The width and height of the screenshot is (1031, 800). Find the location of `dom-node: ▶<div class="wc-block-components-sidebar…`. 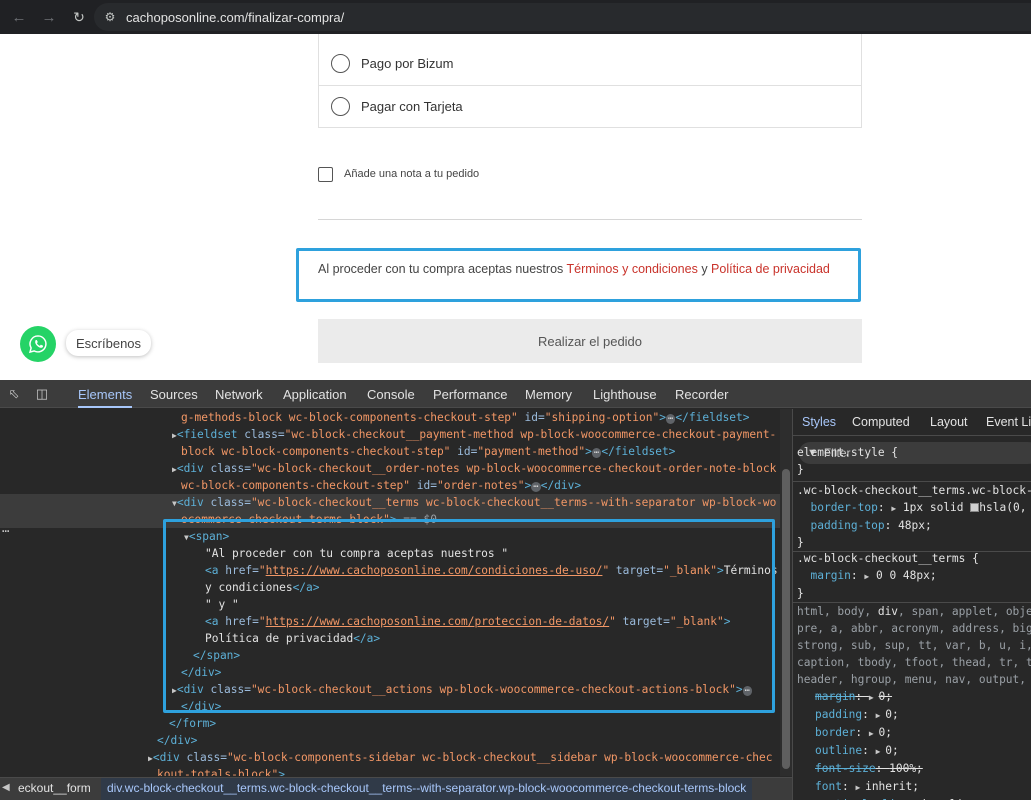

dom-node: ▶<div class="wc-block-components-sidebar… is located at coordinates (390, 757).